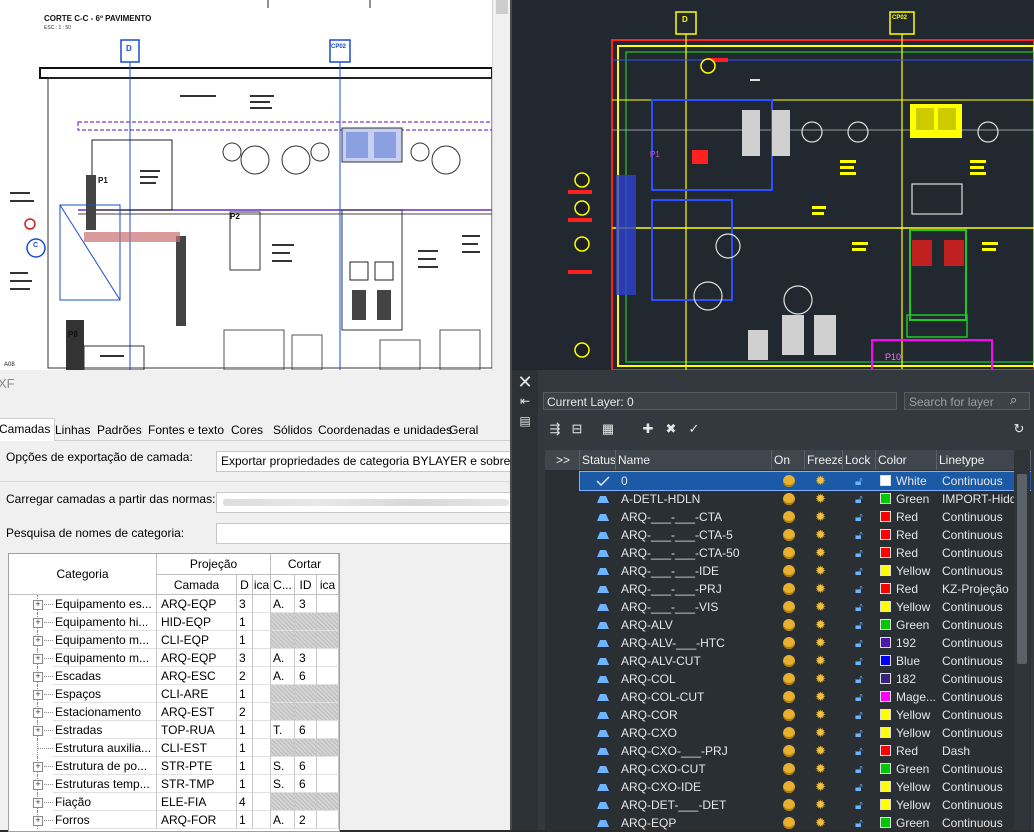 The height and width of the screenshot is (832, 1034). I want to click on layer-linetype: Dash, so click(956, 751).